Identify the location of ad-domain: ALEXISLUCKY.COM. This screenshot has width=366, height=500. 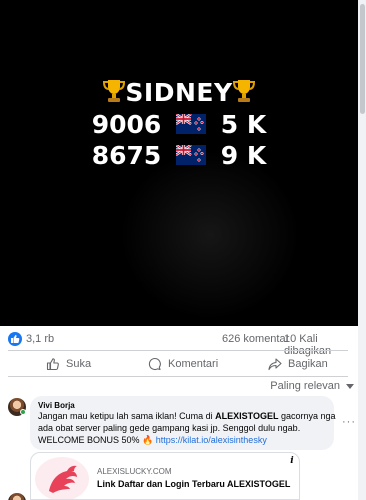
(134, 471).